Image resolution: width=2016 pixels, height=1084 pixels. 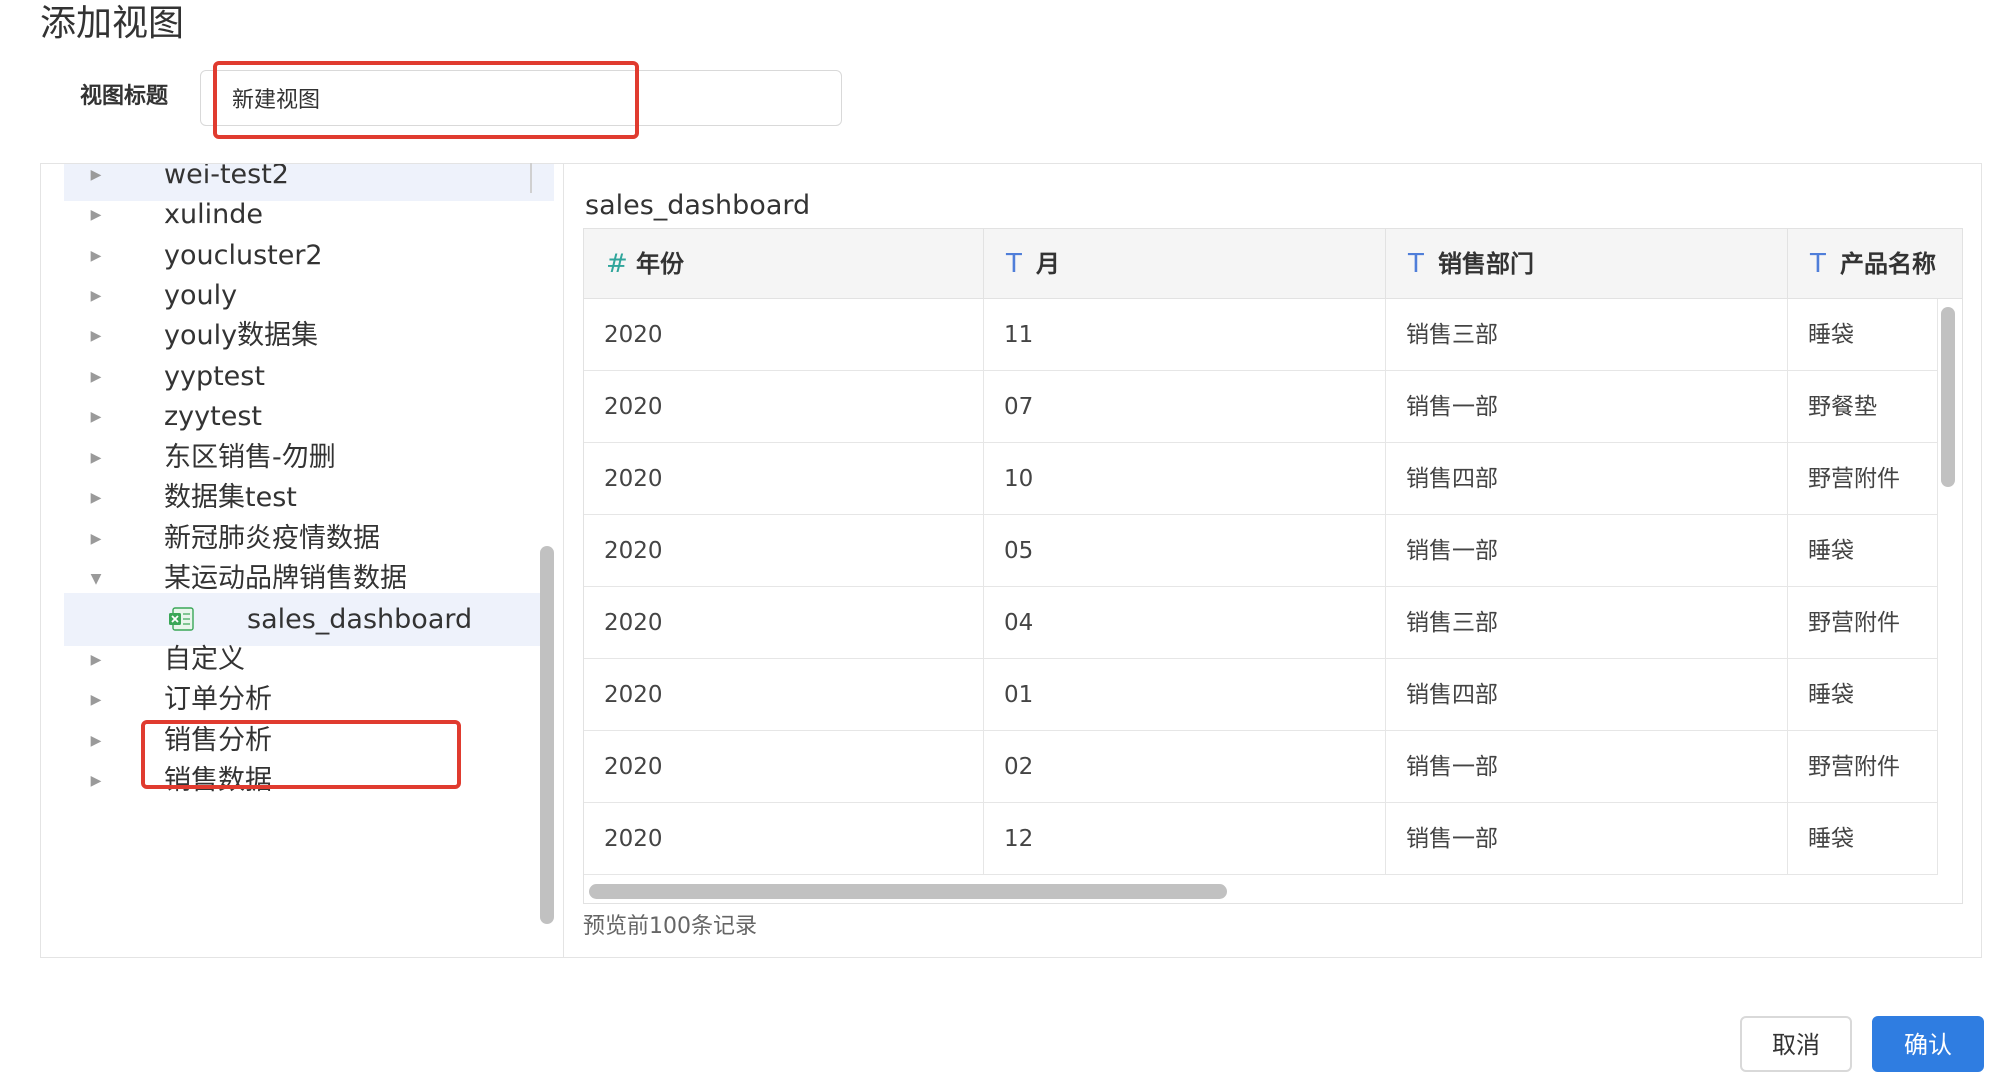 I want to click on preview-note: 预览前100条记录, so click(x=670, y=926).